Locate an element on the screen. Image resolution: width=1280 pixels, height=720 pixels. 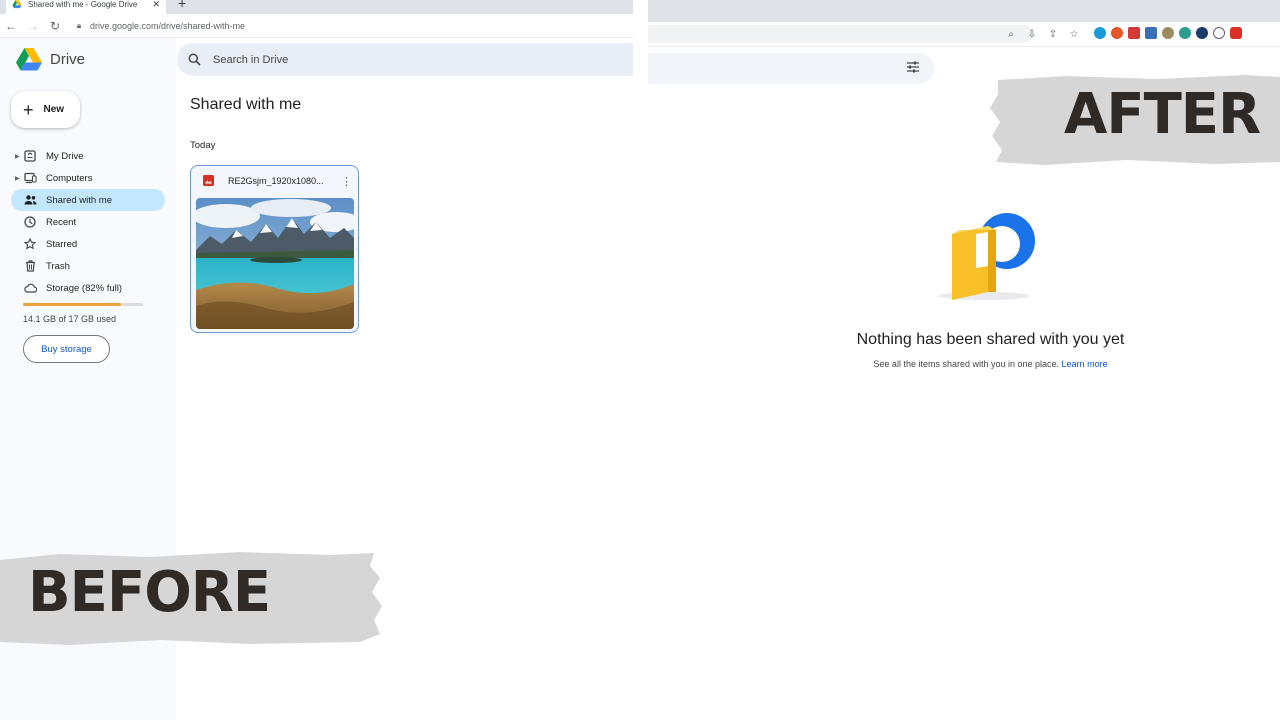
sidebar-item-storage: Storage (82% full) is located at coordinates (88, 288).